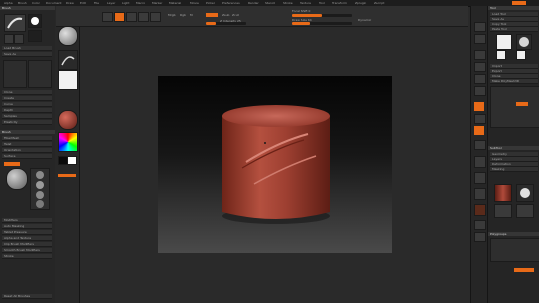 Image resolution: width=539 pixels, height=303 pixels. Describe the element at coordinates (96, 3) in the screenshot. I see `menu-item-file: File` at that location.